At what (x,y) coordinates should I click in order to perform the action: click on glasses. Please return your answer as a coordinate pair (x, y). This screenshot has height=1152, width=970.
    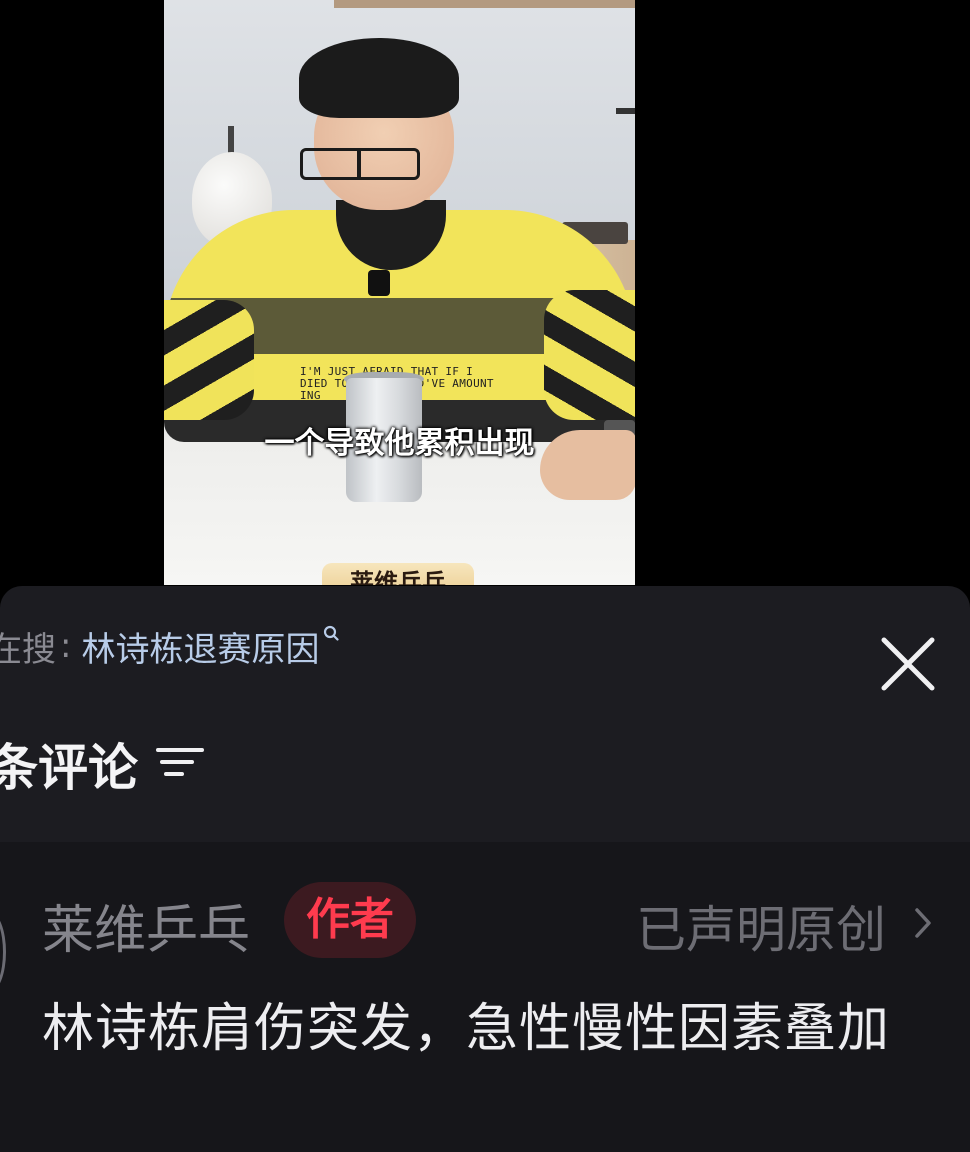
    Looking at the image, I should click on (360, 164).